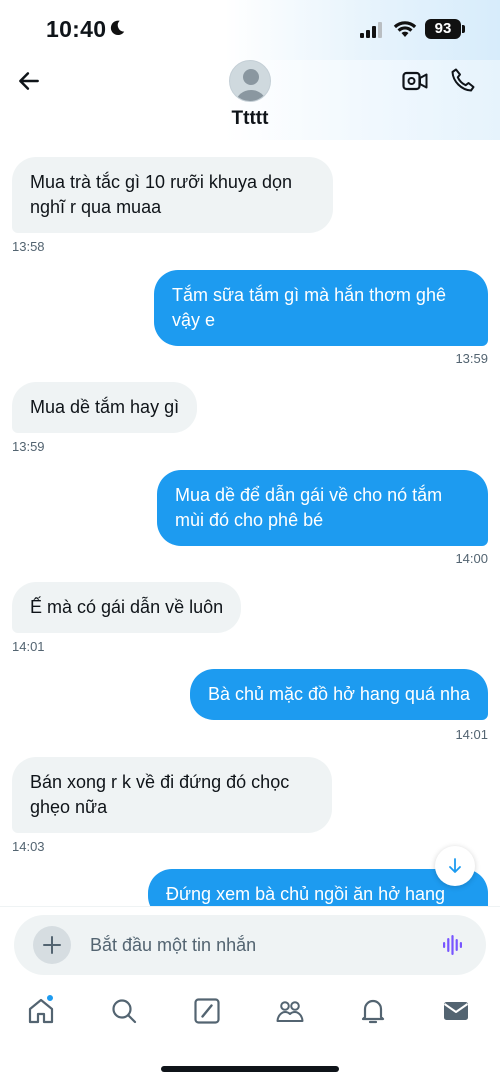 The image size is (500, 1082). What do you see at coordinates (463, 80) in the screenshot?
I see `phone-call-icon` at bounding box center [463, 80].